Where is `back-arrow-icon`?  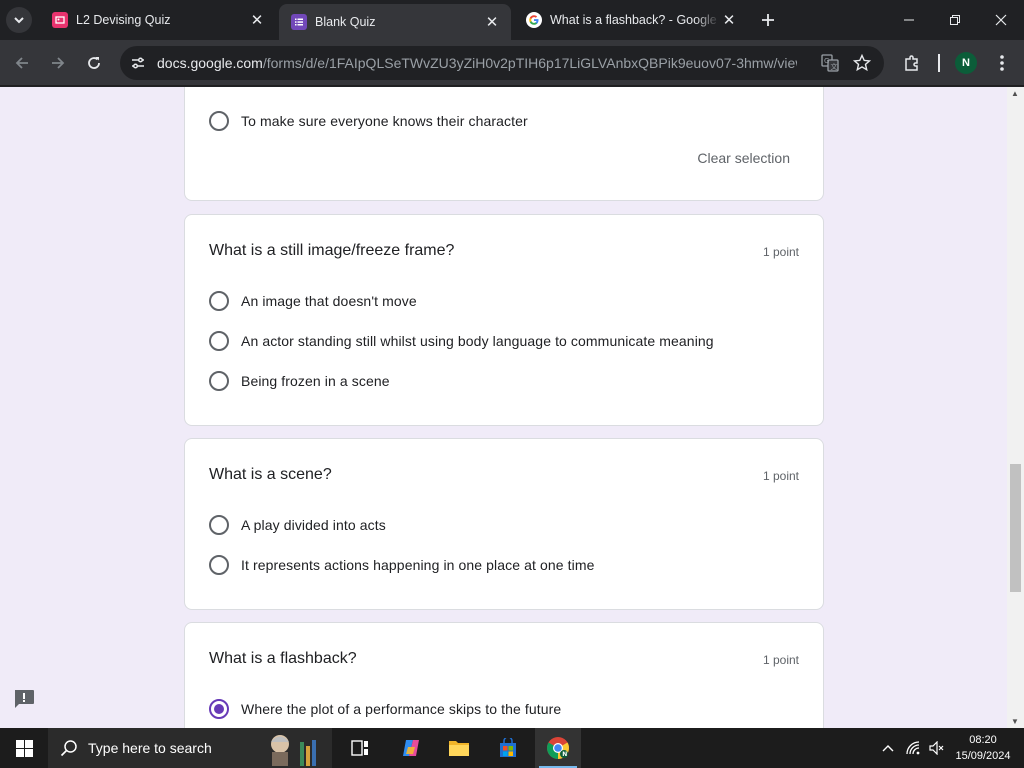
back-arrow-icon is located at coordinates (21, 63).